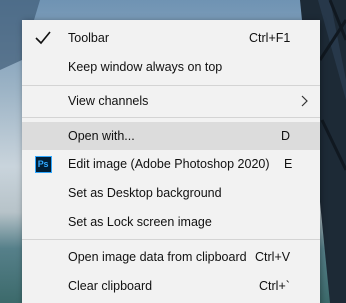 The width and height of the screenshot is (346, 303). I want to click on menu-item-label: Edit image (Adobe Photoshop 2020), so click(169, 164).